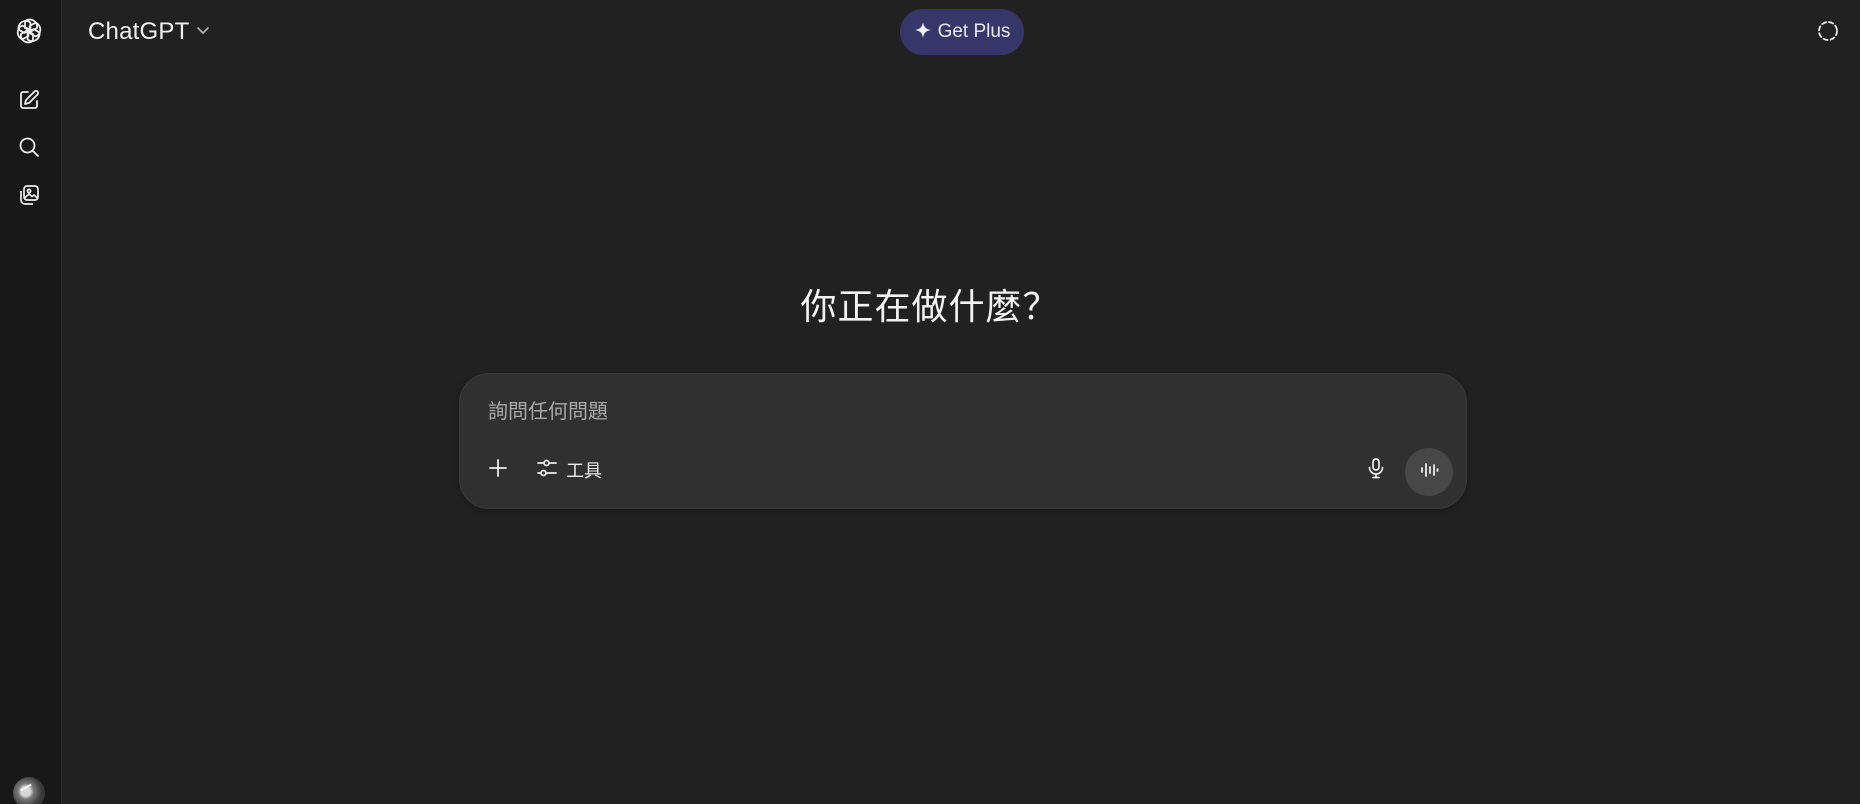  I want to click on search-chats-button, so click(29, 147).